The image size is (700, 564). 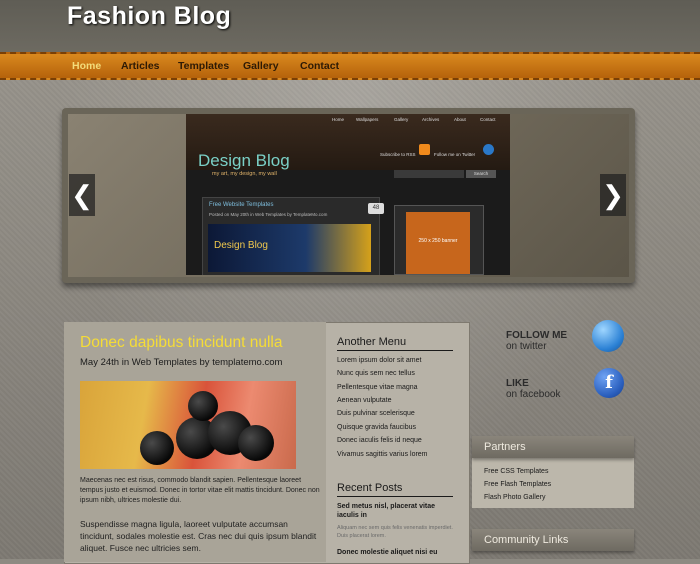 What do you see at coordinates (526, 346) in the screenshot?
I see `follow-twitter-sub: on twitter` at bounding box center [526, 346].